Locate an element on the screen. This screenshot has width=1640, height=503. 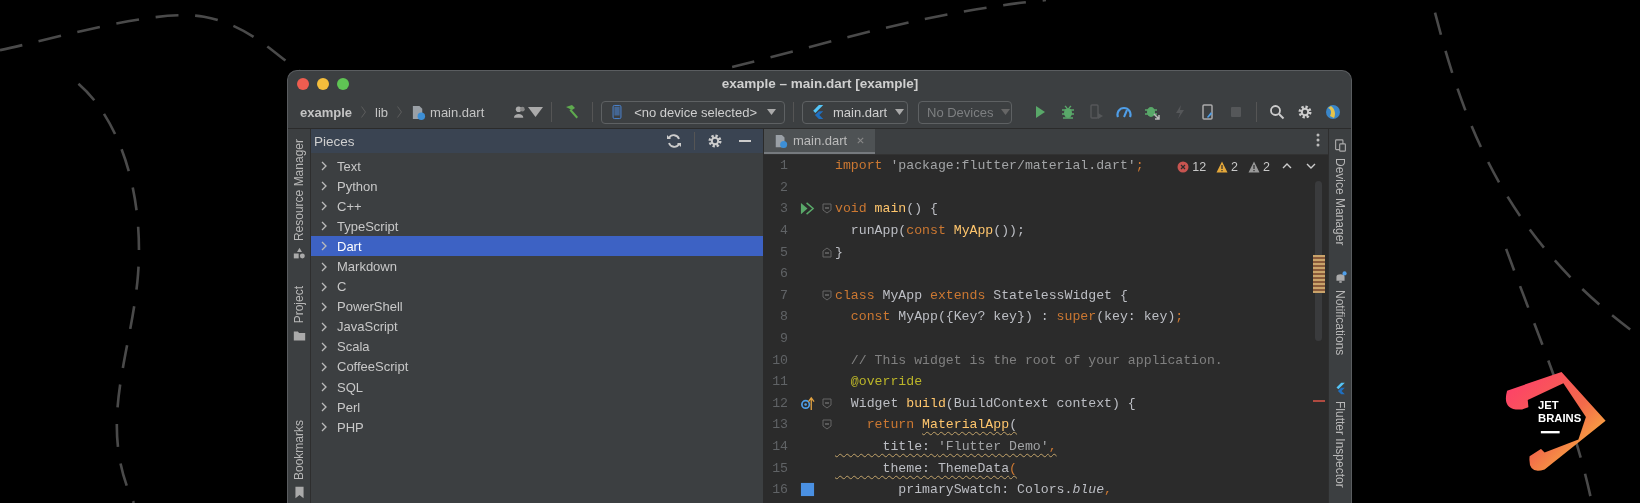
code-line: void main() { is located at coordinates (886, 209).